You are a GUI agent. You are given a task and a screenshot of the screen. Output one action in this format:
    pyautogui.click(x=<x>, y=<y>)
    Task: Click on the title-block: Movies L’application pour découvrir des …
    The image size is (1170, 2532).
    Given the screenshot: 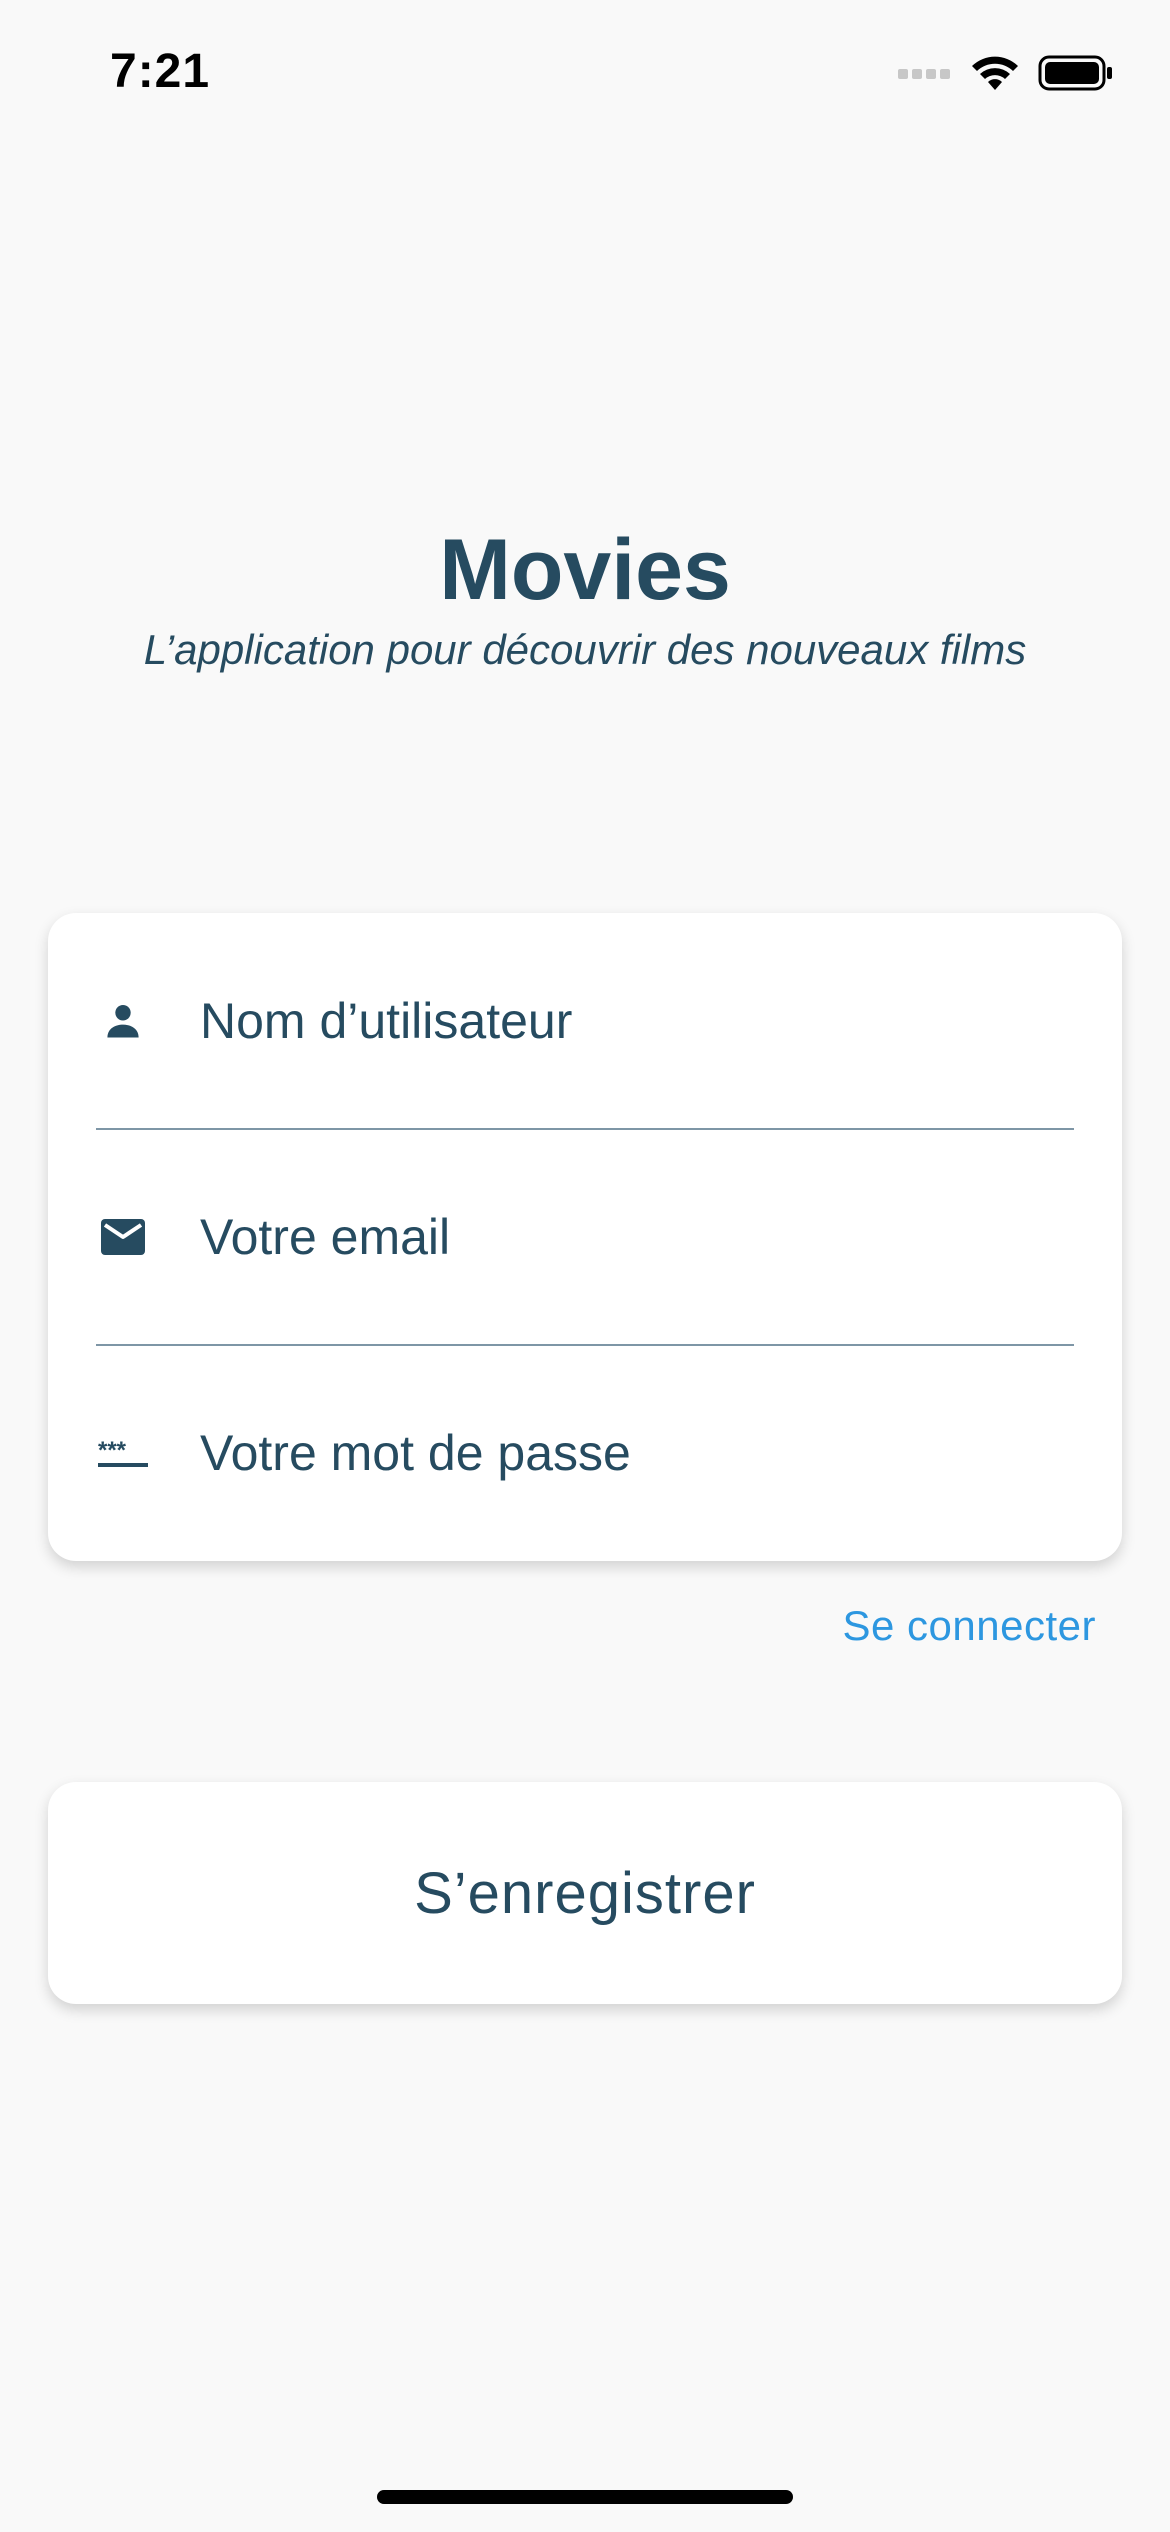 What is the action you would take?
    pyautogui.click(x=585, y=600)
    